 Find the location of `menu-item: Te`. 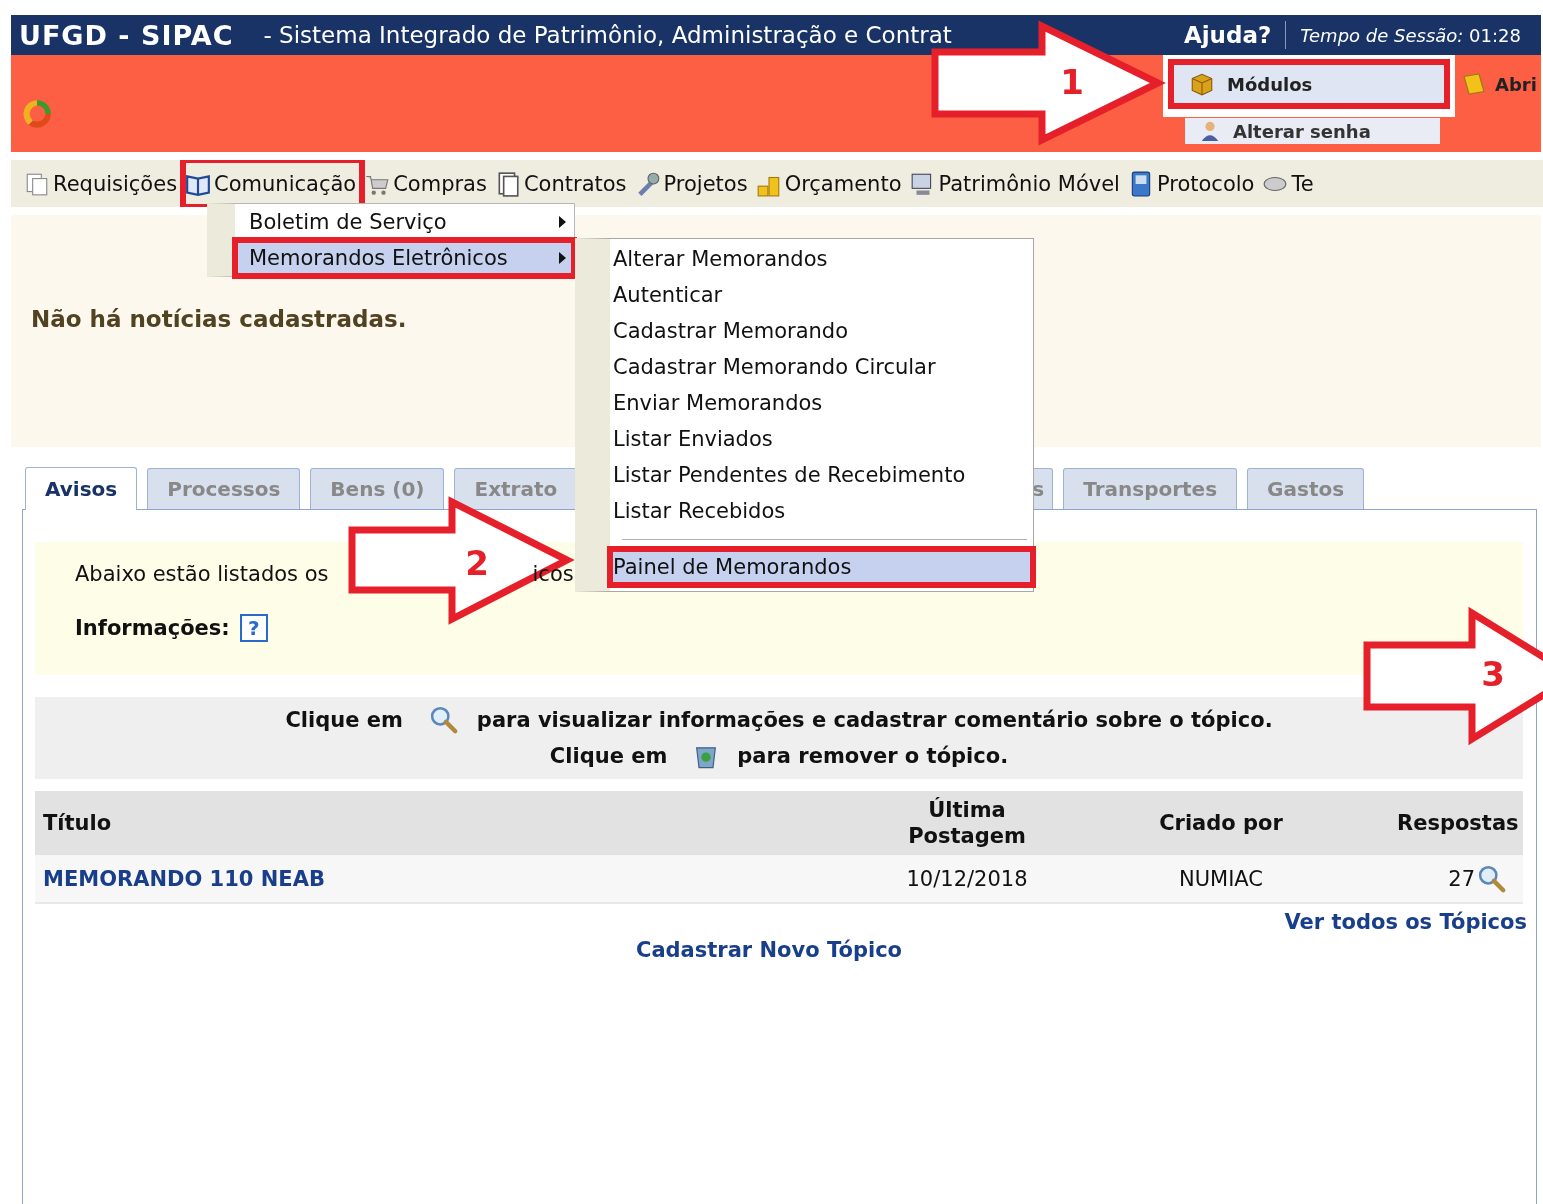

menu-item: Te is located at coordinates (1290, 183).